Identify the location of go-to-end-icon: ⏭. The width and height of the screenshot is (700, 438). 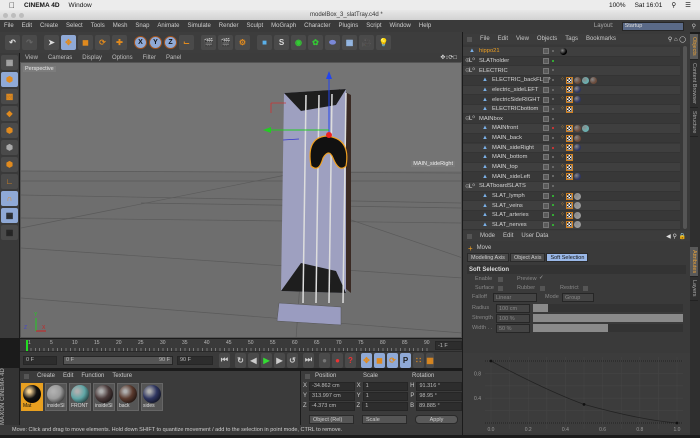
(308, 360).